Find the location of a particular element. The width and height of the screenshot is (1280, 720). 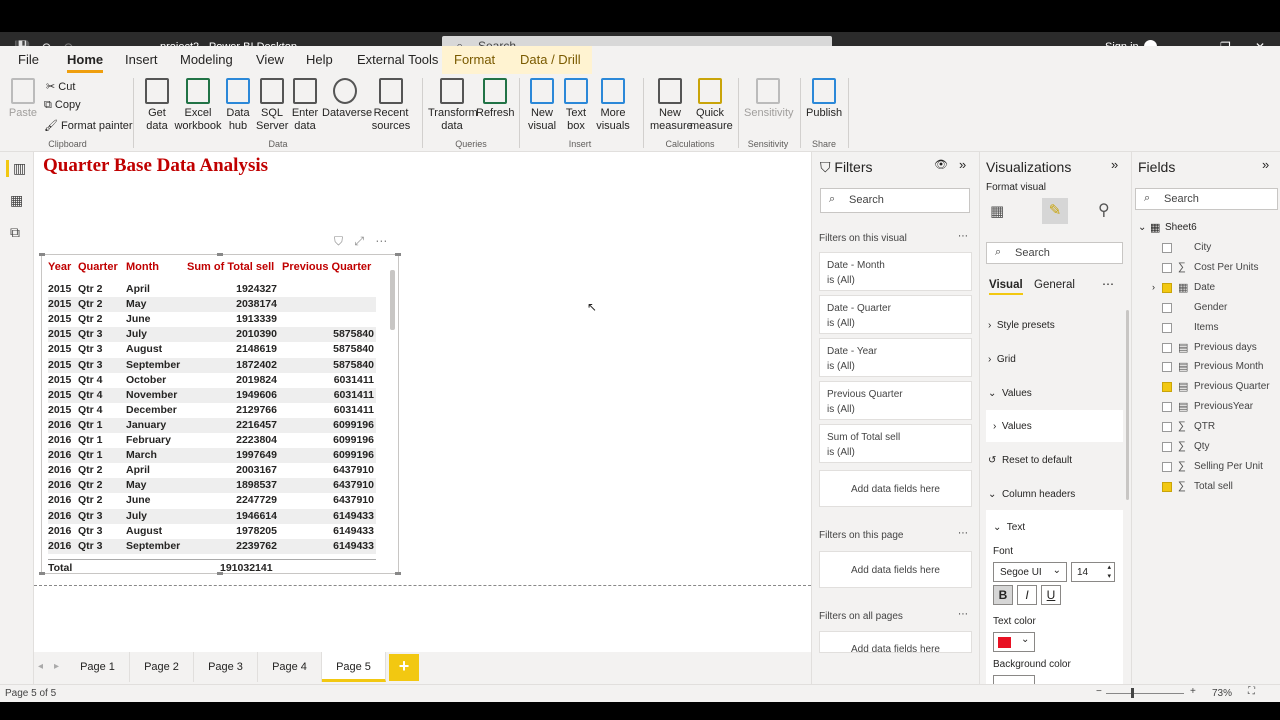

more-visuals-button: More visuals is located at coordinates (613, 105).